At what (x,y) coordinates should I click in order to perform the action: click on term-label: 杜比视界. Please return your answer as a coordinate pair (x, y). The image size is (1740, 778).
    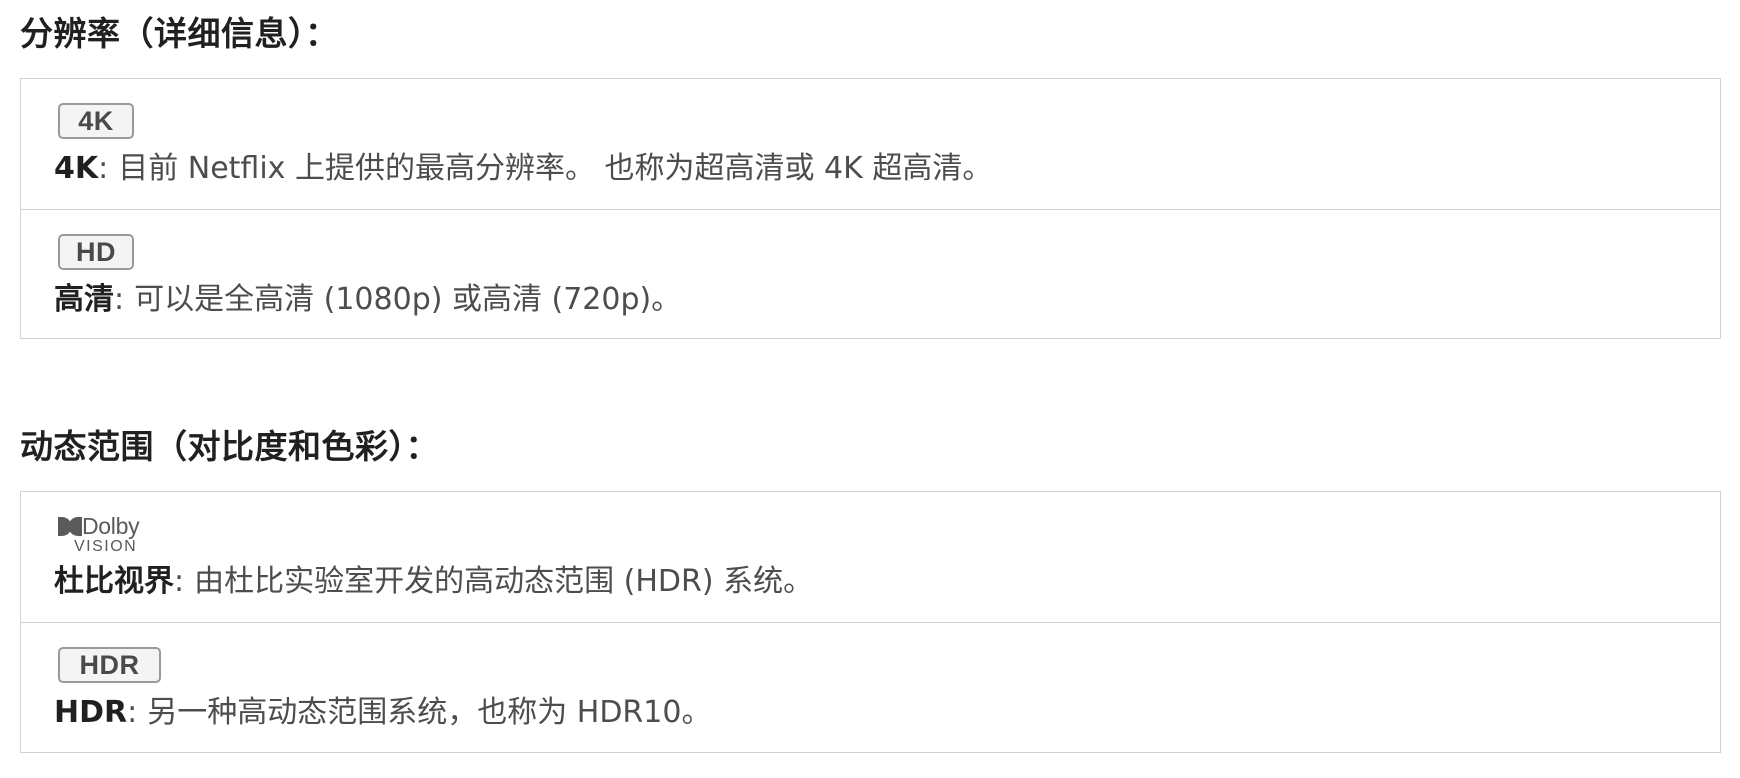
    Looking at the image, I should click on (114, 581).